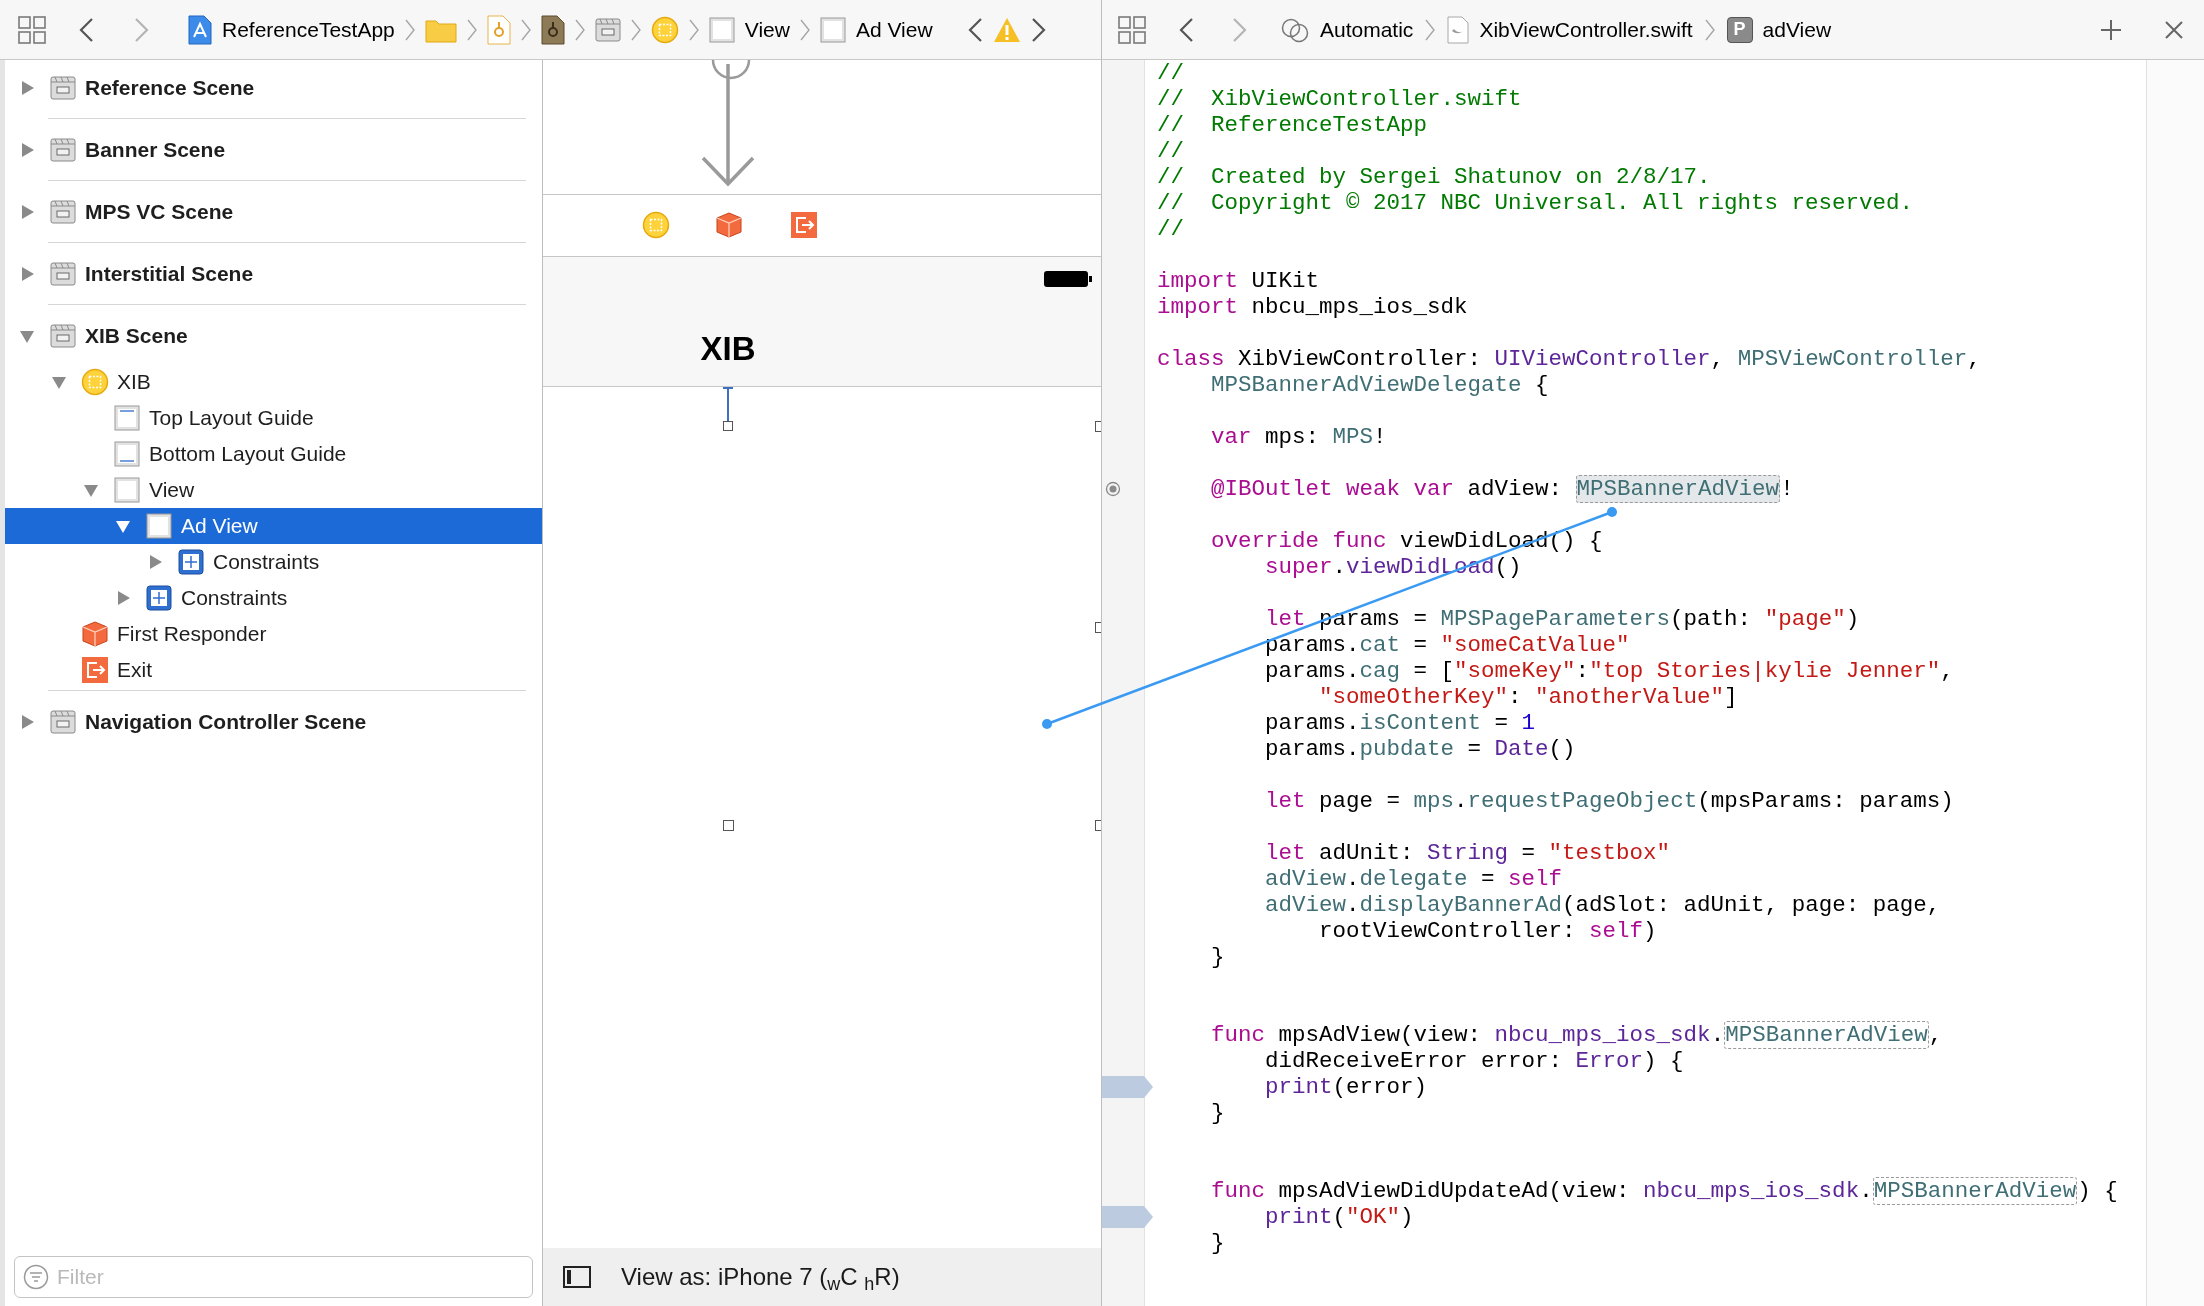 The image size is (2204, 1306). I want to click on filter-field: Filter, so click(273, 1277).